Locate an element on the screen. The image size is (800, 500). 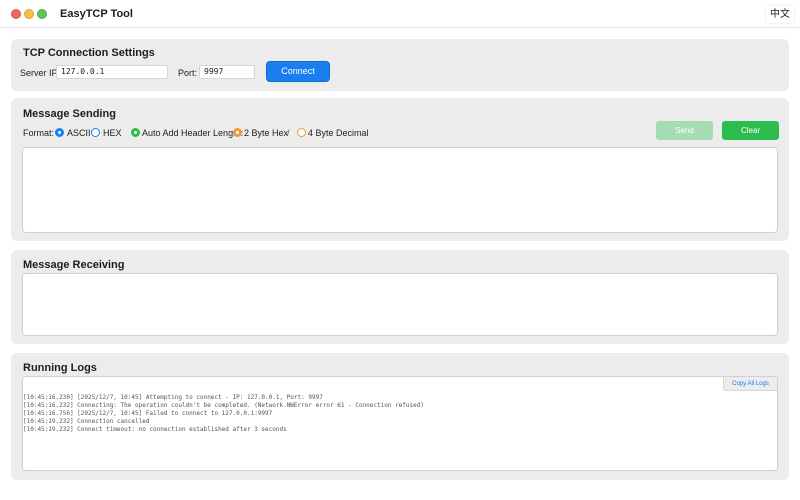
received-message-textarea is located at coordinates (400, 304).